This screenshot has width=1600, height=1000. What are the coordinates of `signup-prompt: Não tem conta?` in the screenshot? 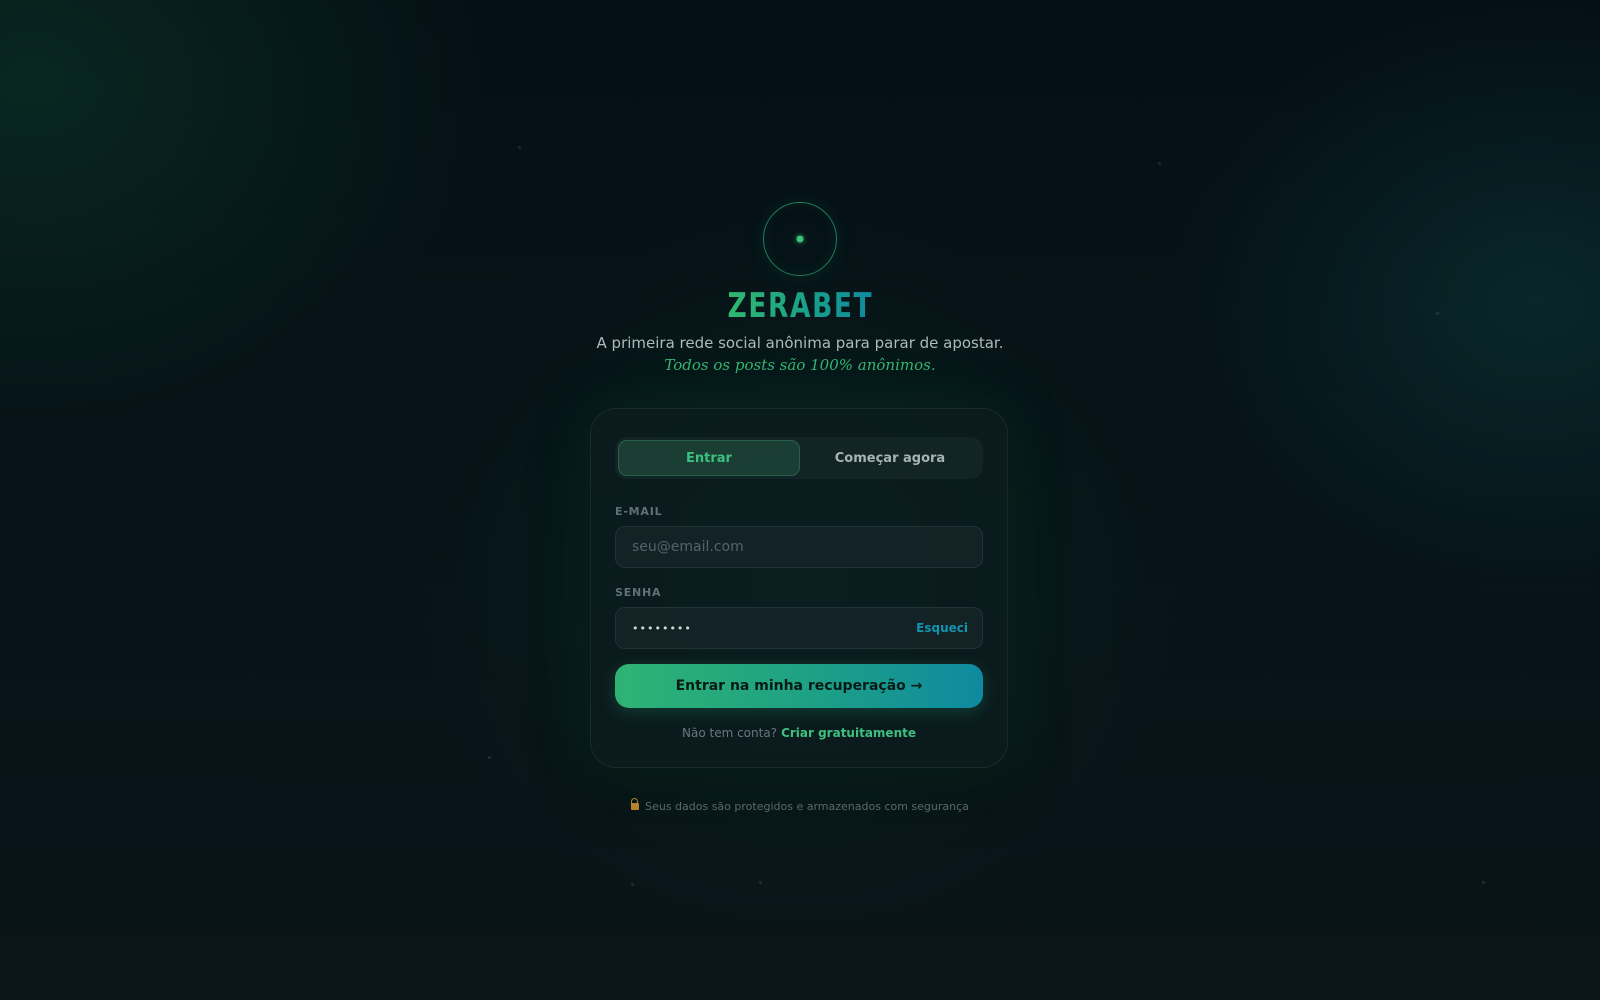 It's located at (730, 733).